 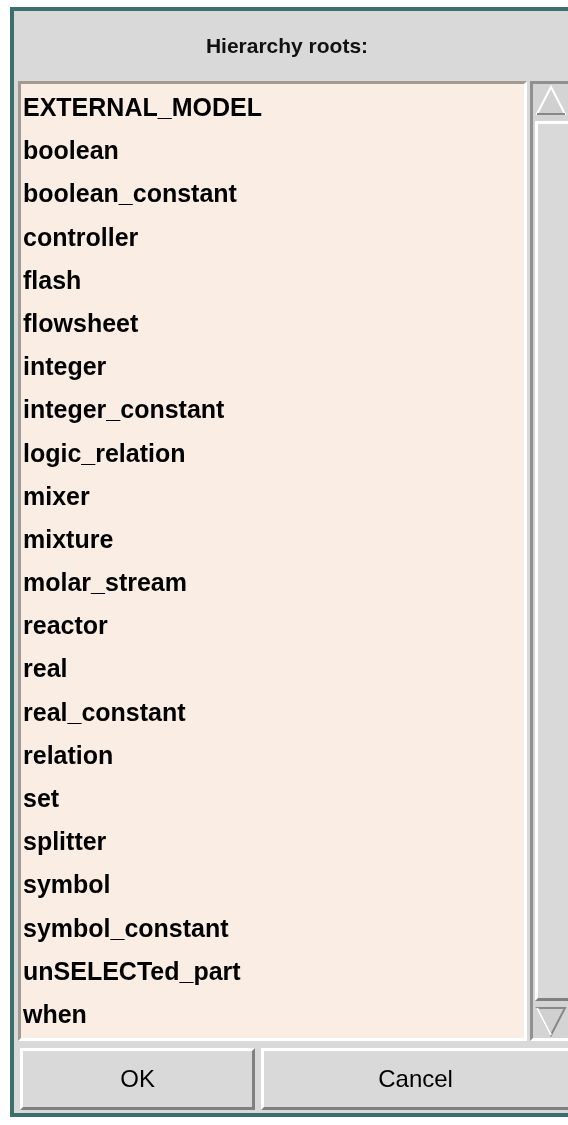 I want to click on list-item: splitter, so click(x=65, y=842).